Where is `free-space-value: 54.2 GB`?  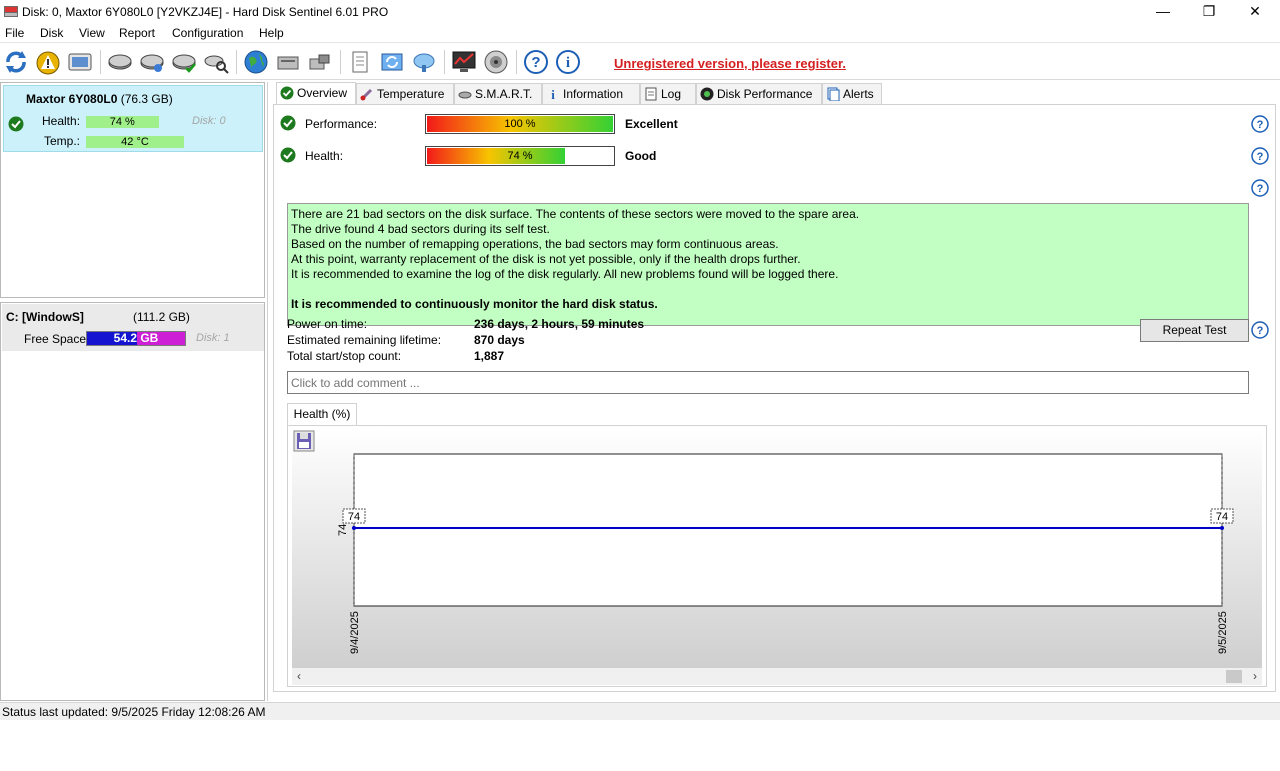
free-space-value: 54.2 GB is located at coordinates (136, 338).